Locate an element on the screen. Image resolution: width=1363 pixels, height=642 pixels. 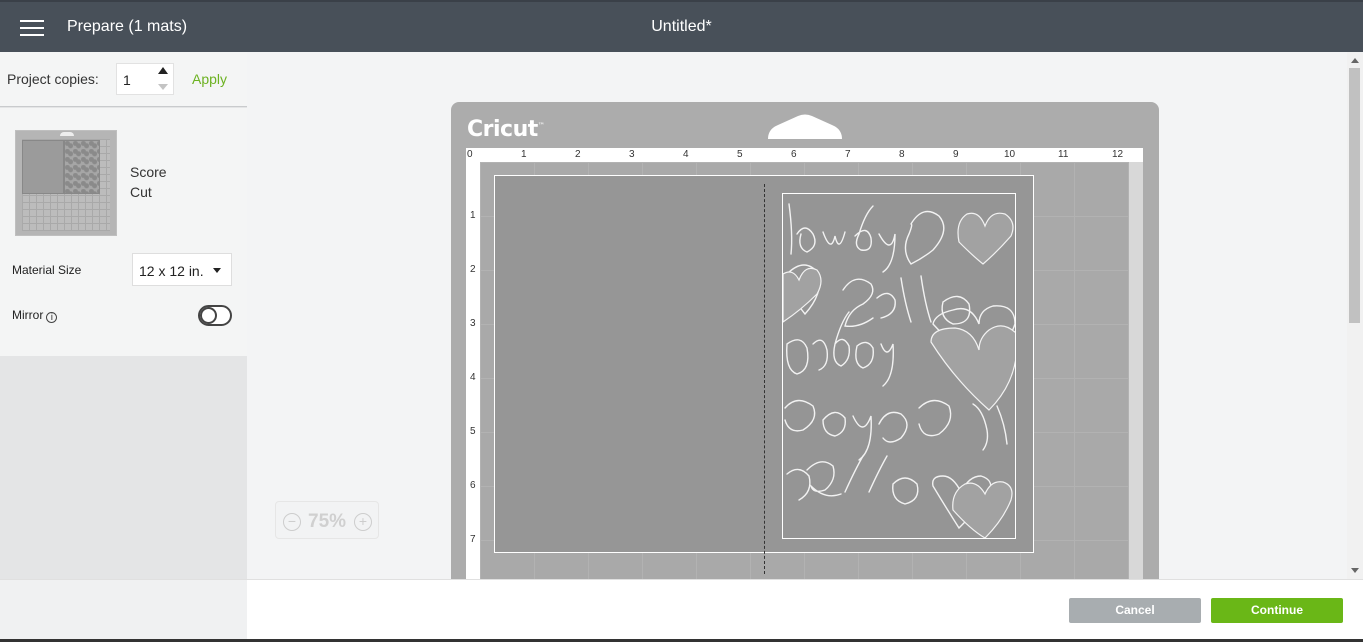
mirror-label: Mirror i is located at coordinates (35, 315).